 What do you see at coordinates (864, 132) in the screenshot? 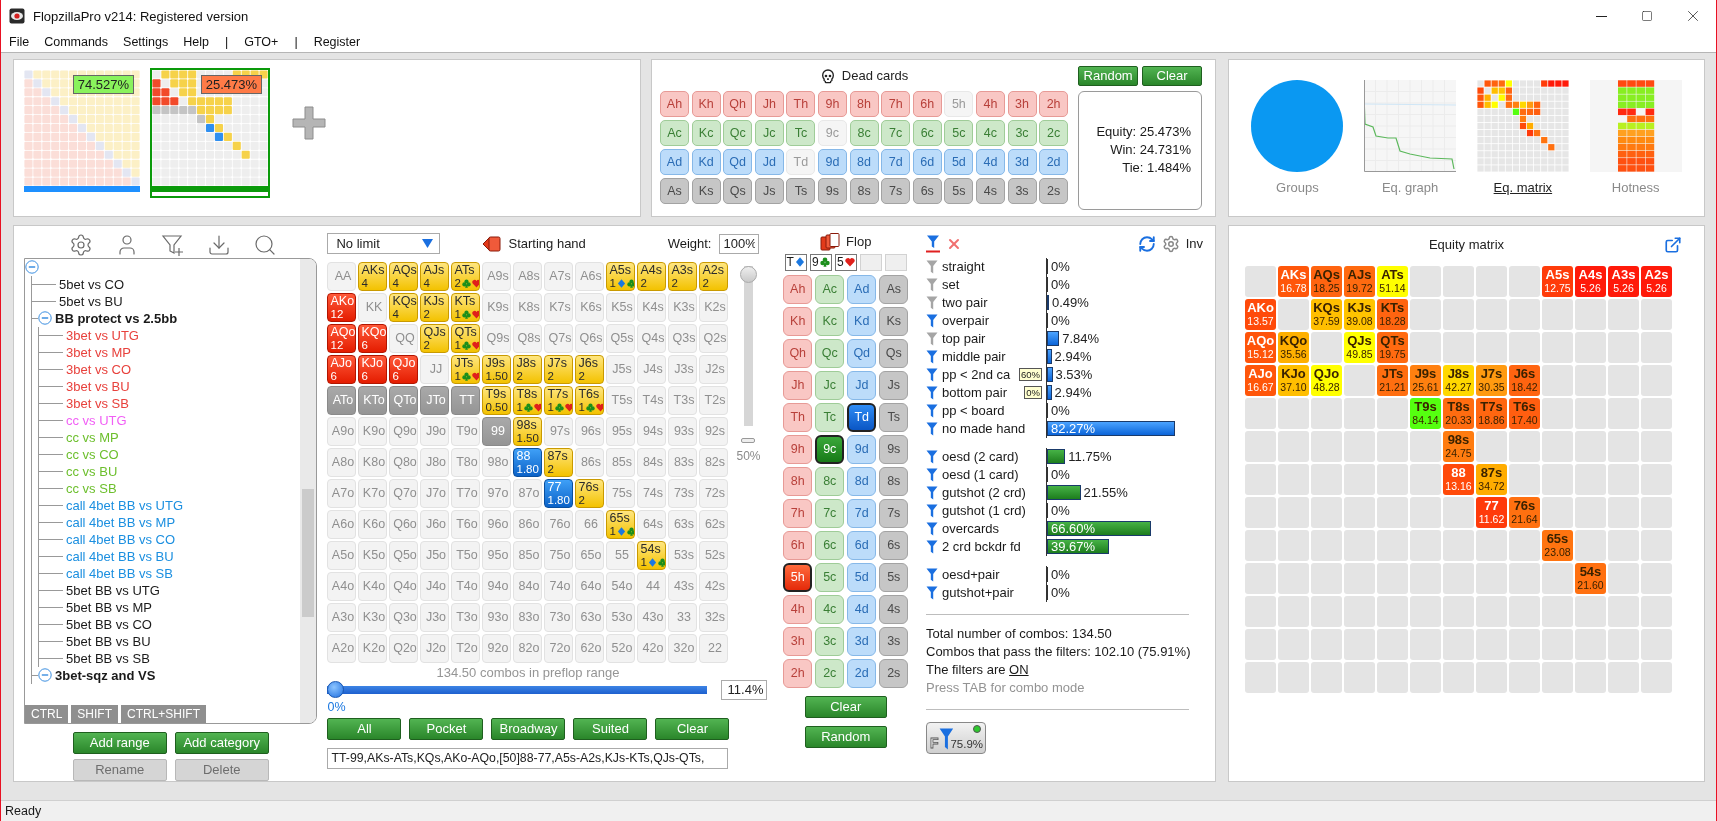
I see `dead-card: 8c` at bounding box center [864, 132].